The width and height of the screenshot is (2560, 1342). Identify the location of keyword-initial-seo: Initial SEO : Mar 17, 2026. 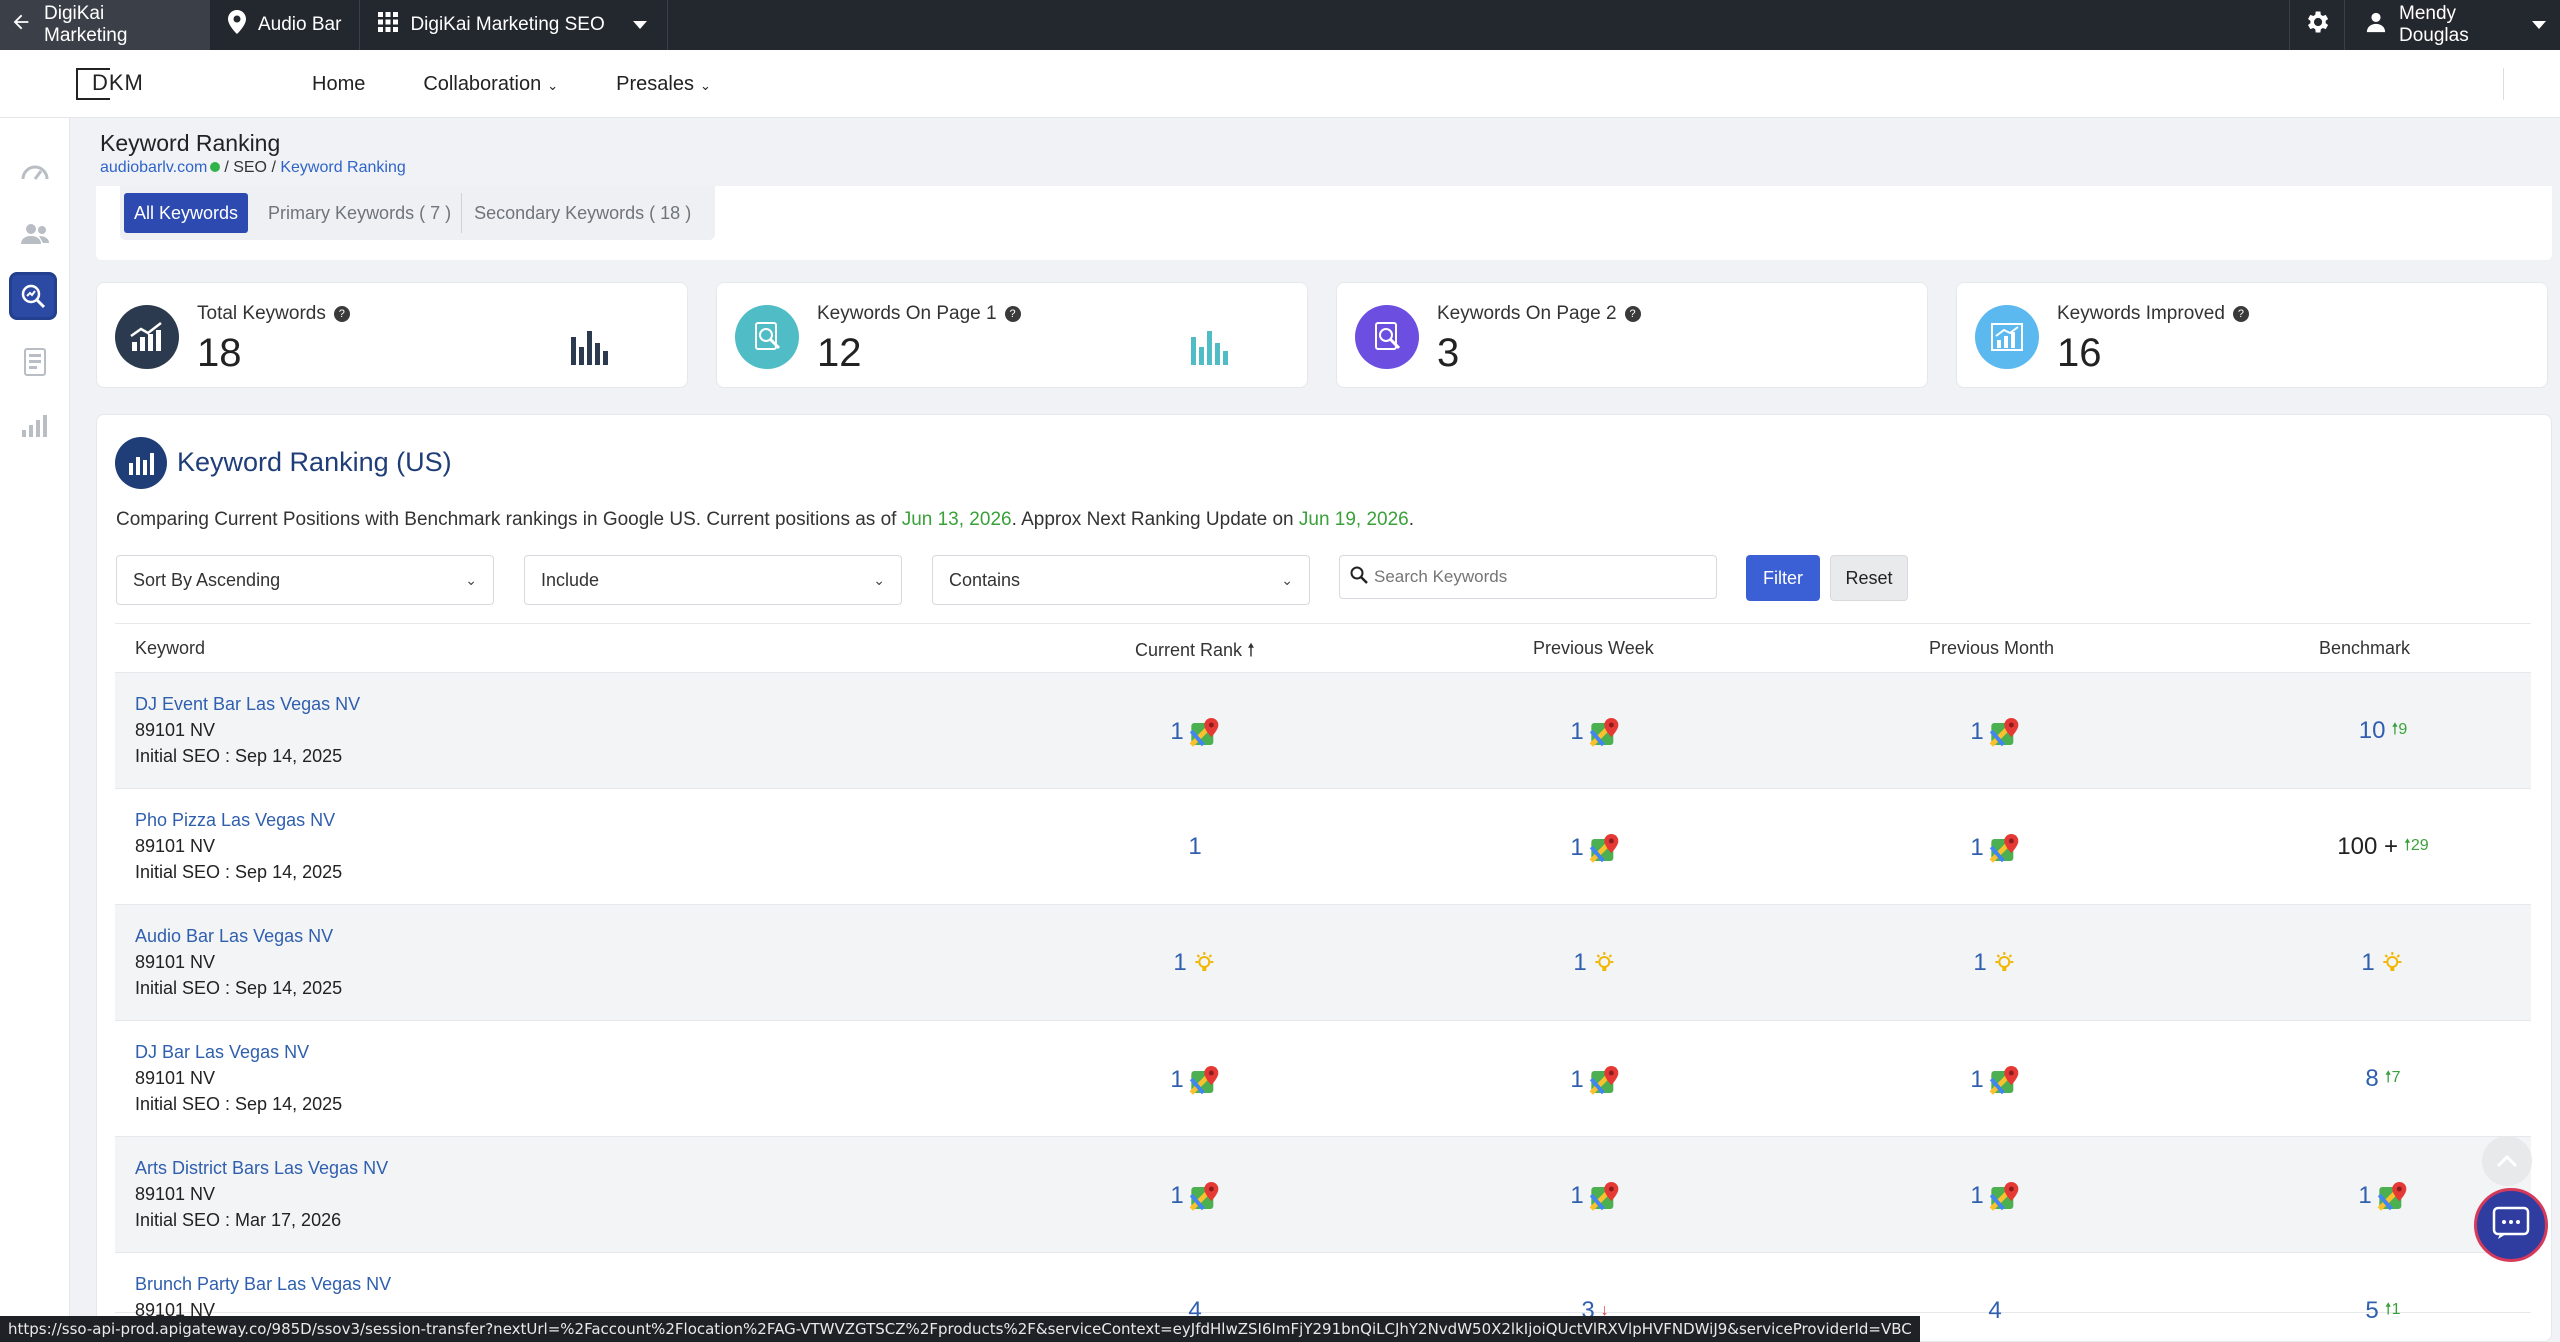
(238, 1220).